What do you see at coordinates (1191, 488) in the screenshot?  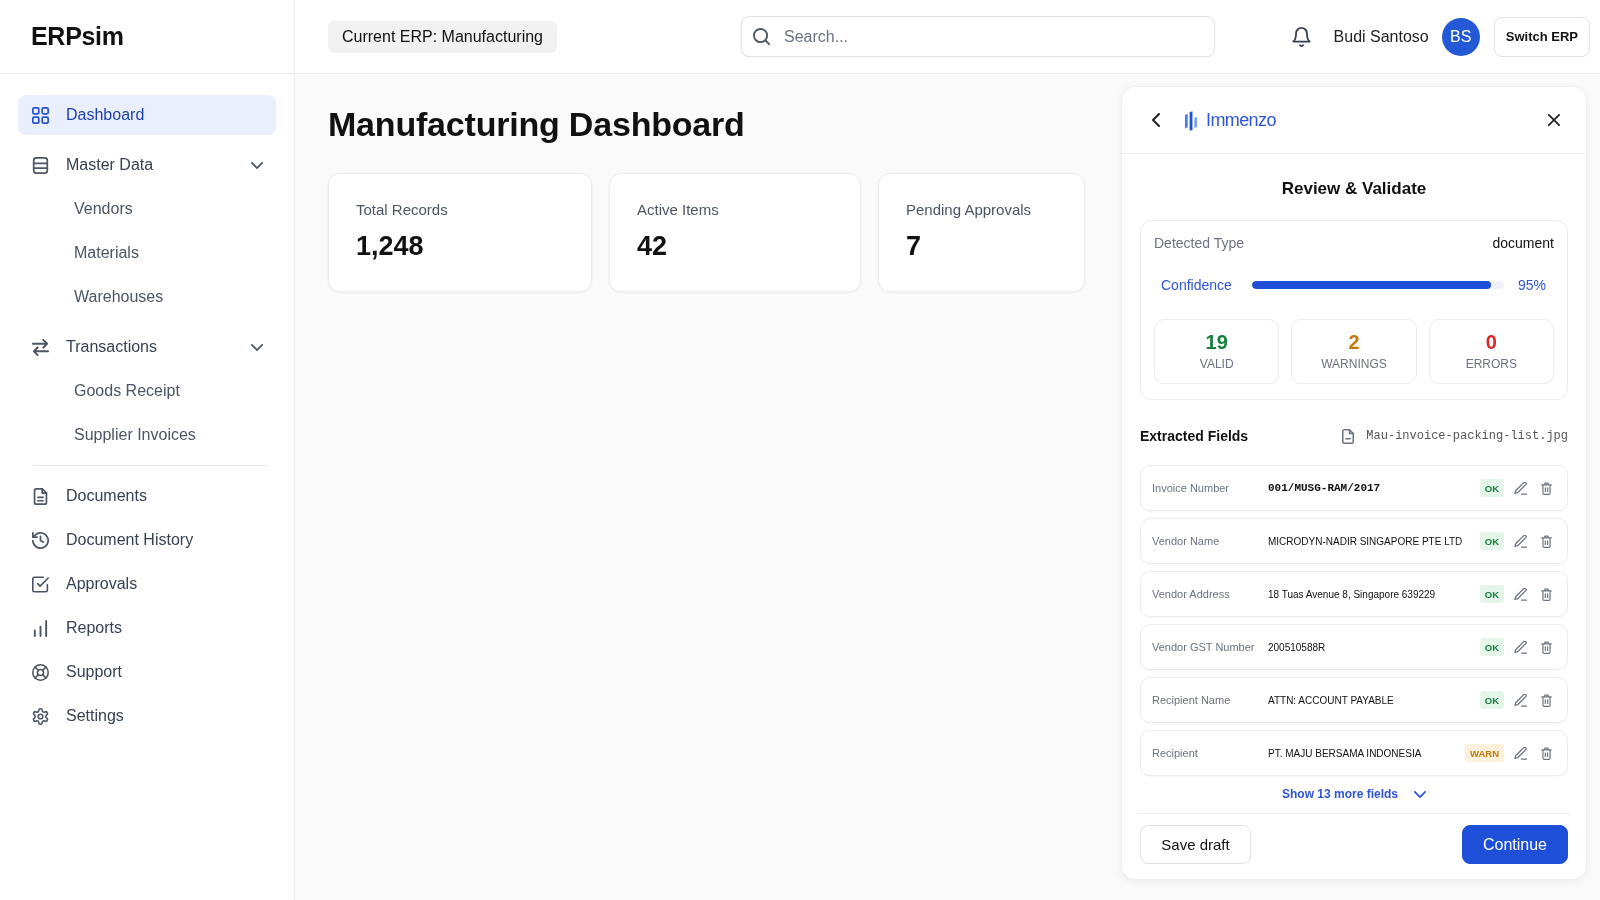 I see `field-label: Invoice Number` at bounding box center [1191, 488].